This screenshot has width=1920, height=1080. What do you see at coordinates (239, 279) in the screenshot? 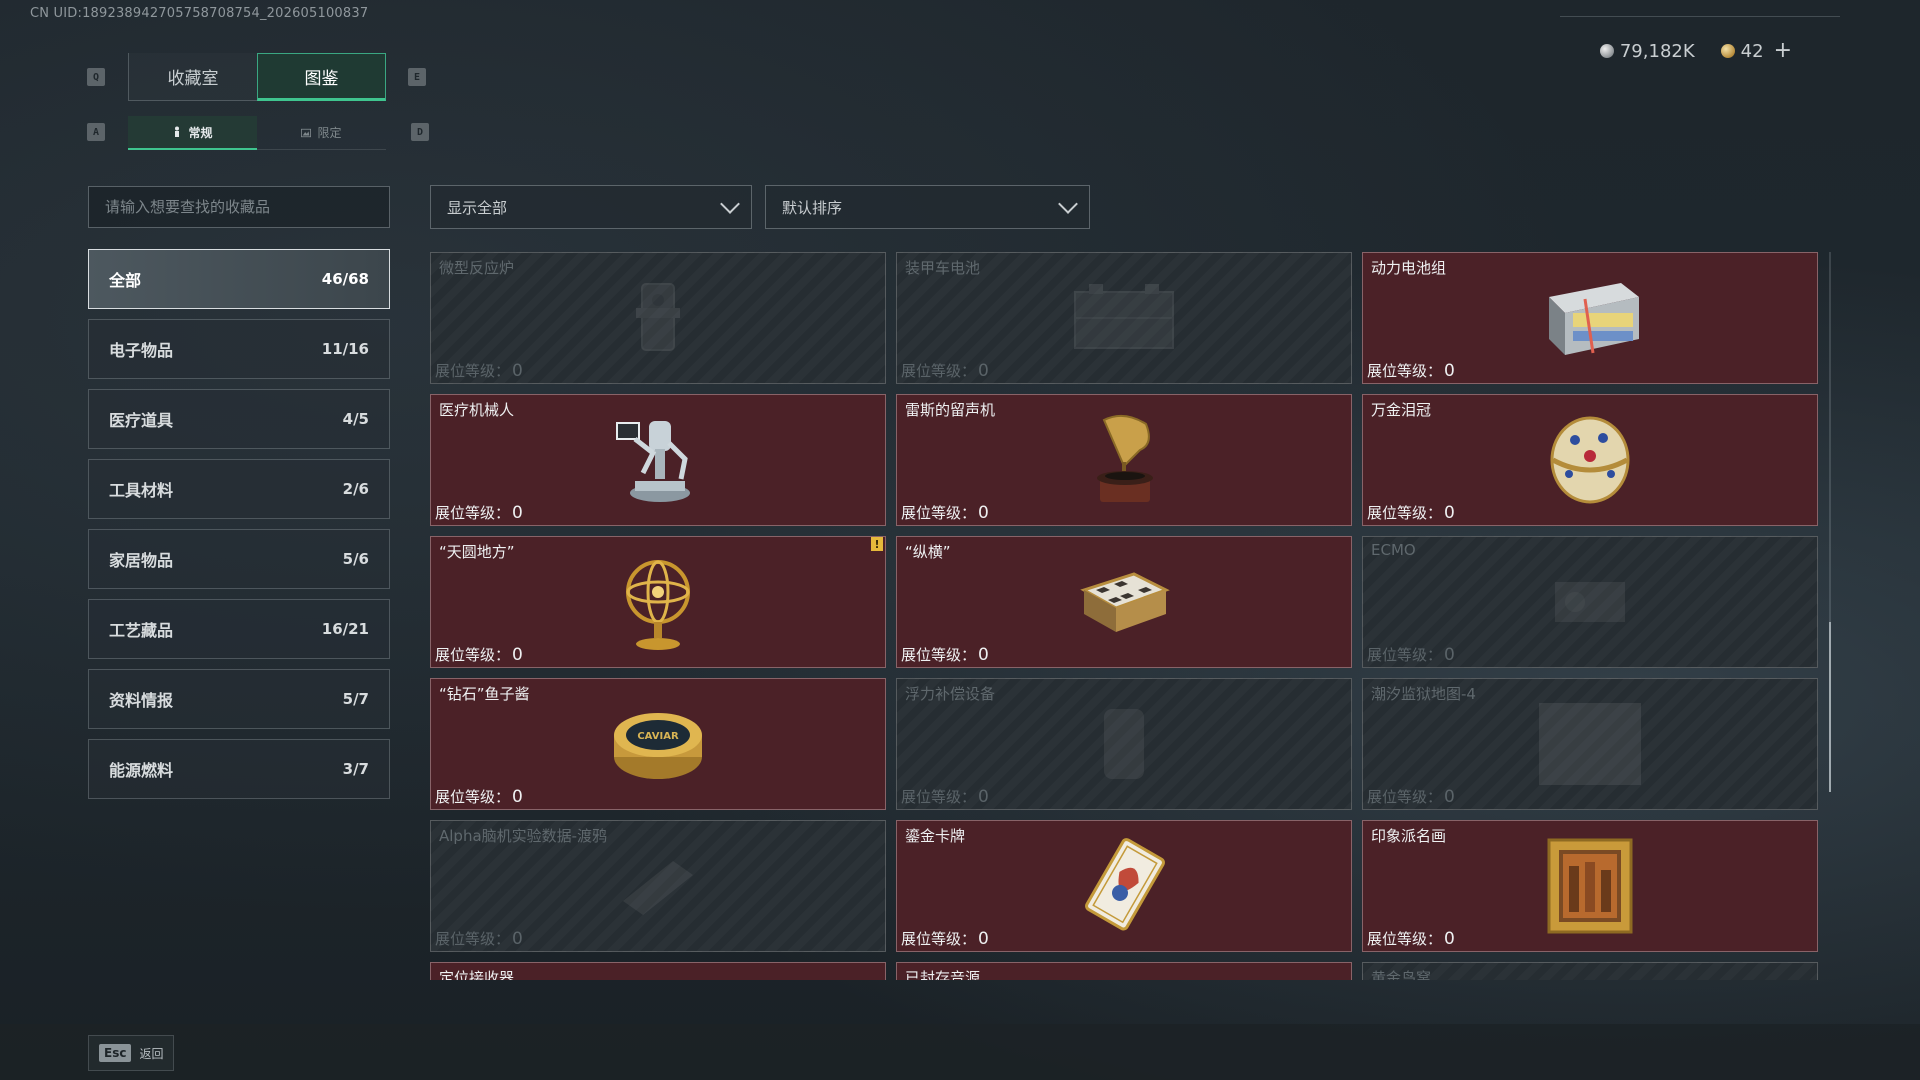
I see `category-all: 全部 46/68` at bounding box center [239, 279].